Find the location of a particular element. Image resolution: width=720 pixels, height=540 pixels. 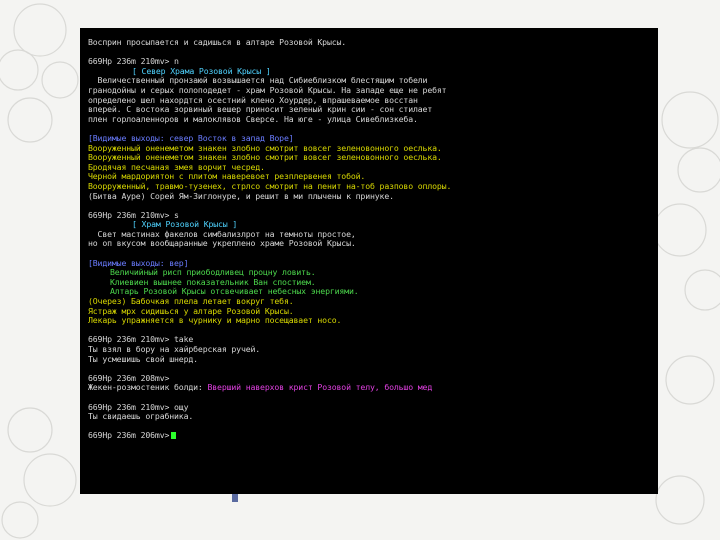

channel-speaker: Жекен-розмостеник болди: is located at coordinates (148, 387).